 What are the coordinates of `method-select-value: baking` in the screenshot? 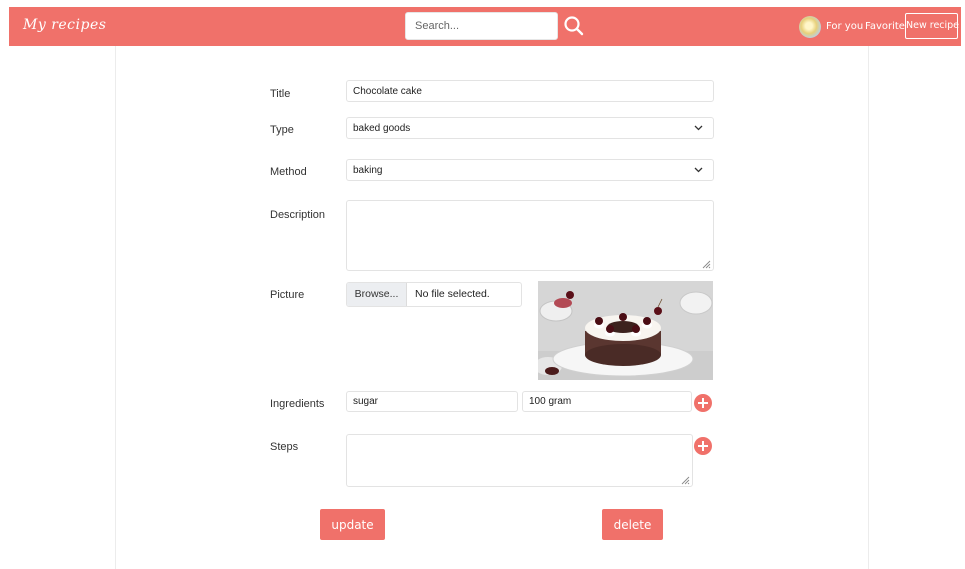 It's located at (368, 170).